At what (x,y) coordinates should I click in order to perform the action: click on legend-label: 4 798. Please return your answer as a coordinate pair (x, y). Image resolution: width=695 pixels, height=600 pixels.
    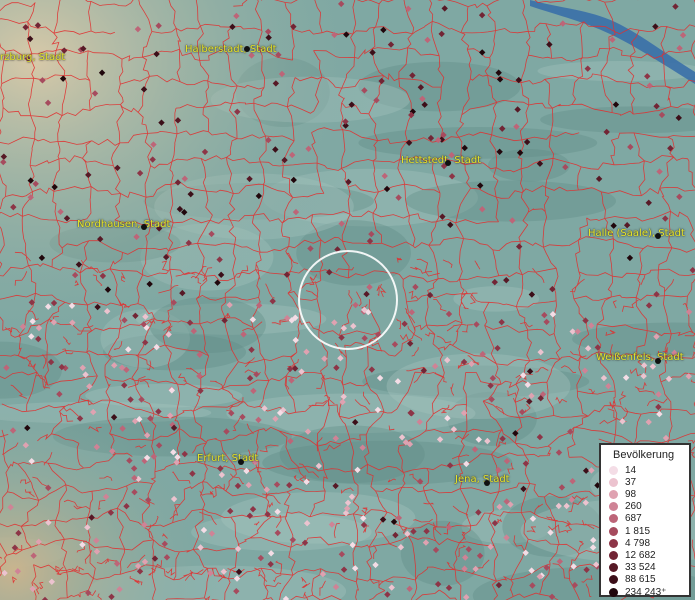
    Looking at the image, I should click on (638, 543).